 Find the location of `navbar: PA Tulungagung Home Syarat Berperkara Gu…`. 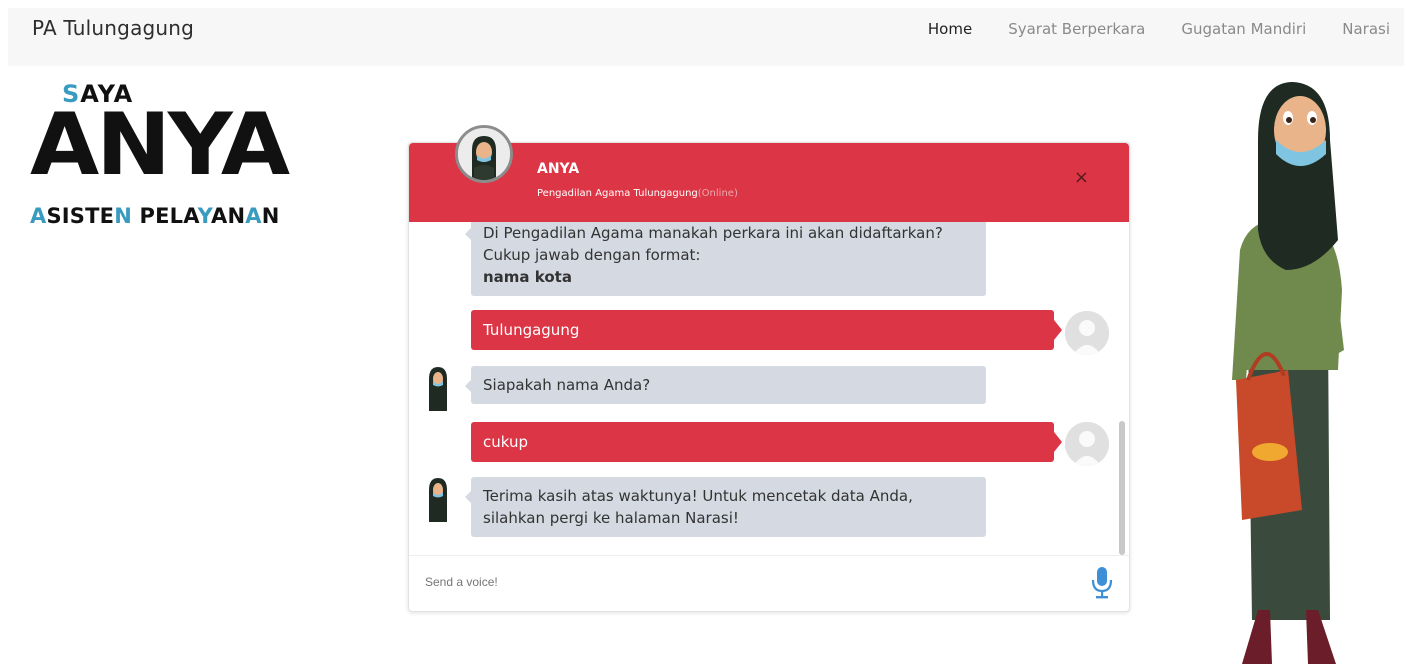

navbar: PA Tulungagung Home Syarat Berperkara Gu… is located at coordinates (706, 37).